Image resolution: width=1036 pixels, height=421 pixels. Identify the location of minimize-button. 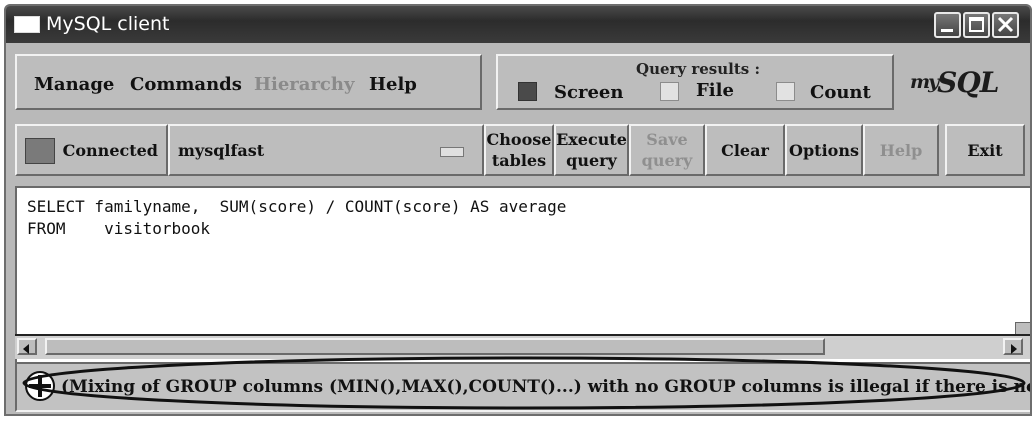
(947, 25).